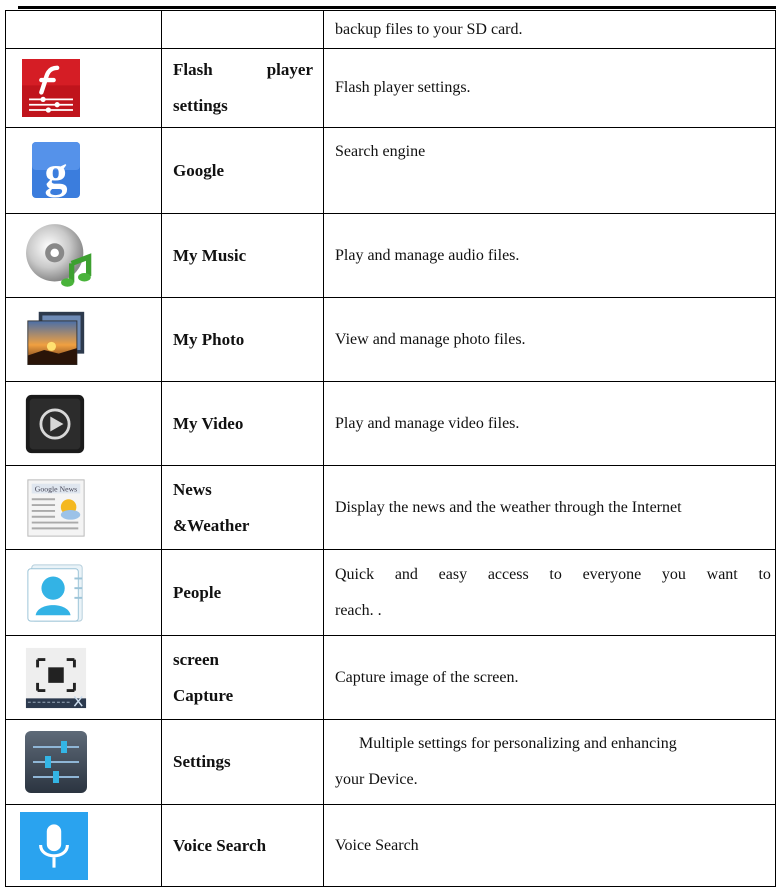  What do you see at coordinates (54, 845) in the screenshot?
I see `microphone-icon` at bounding box center [54, 845].